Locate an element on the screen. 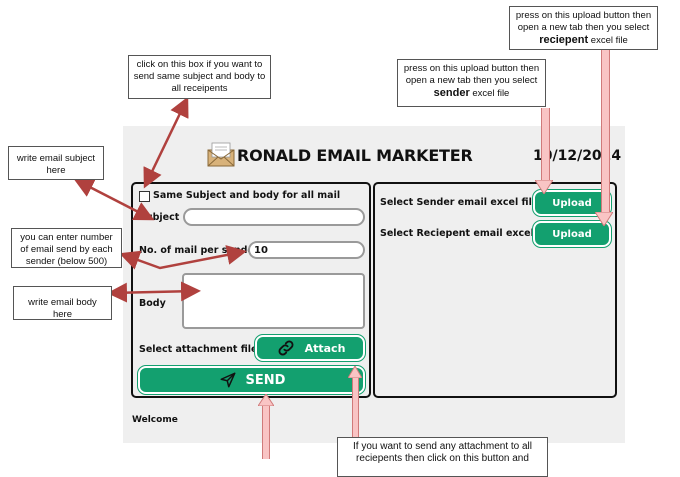 The width and height of the screenshot is (680, 477). callout-sender-upload-bold: sender is located at coordinates (451, 93).